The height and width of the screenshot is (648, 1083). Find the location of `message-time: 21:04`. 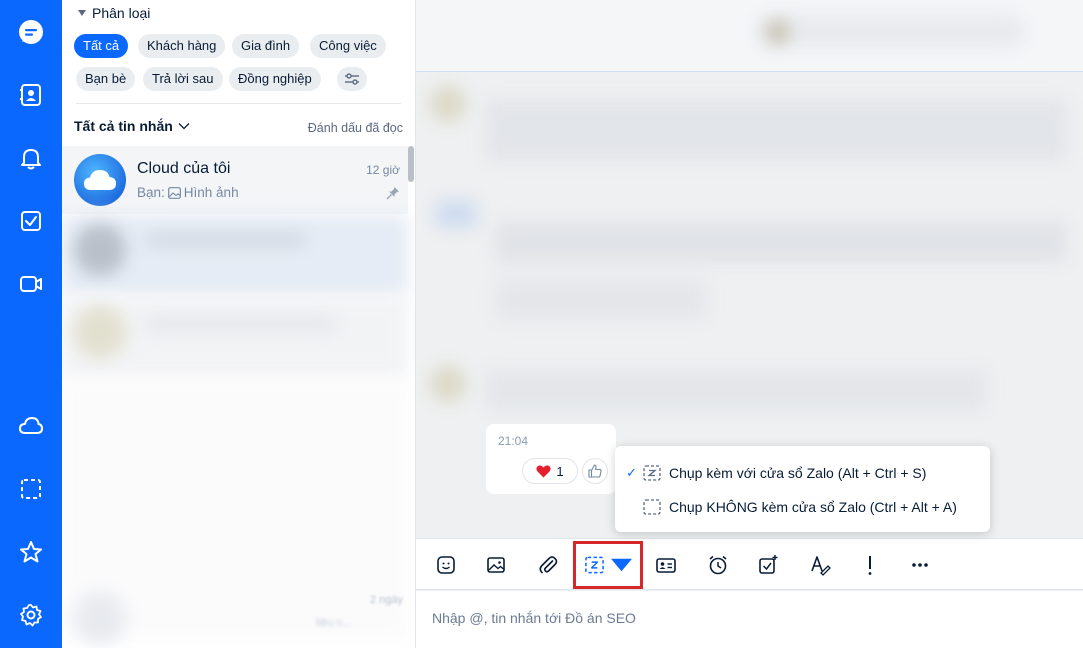

message-time: 21:04 is located at coordinates (513, 441).